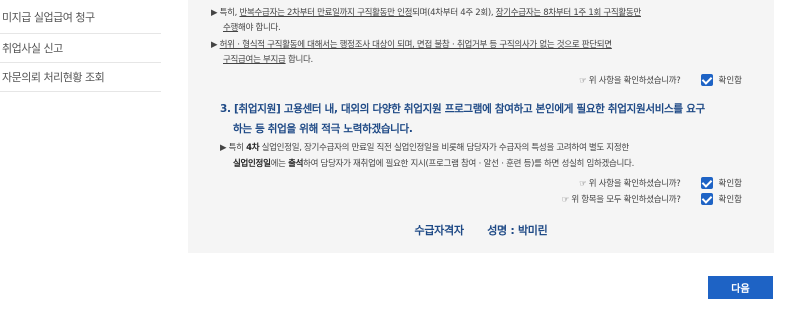  Describe the element at coordinates (706, 199) in the screenshot. I see `all-confirm-checkbox` at that location.